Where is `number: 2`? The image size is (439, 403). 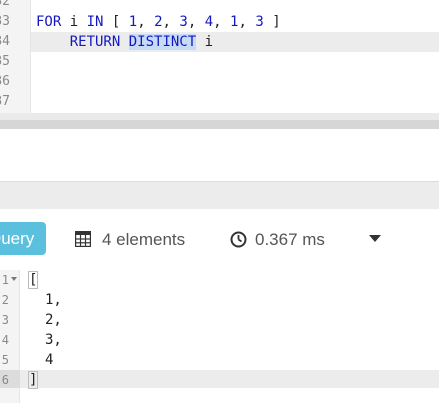
number: 2 is located at coordinates (158, 22).